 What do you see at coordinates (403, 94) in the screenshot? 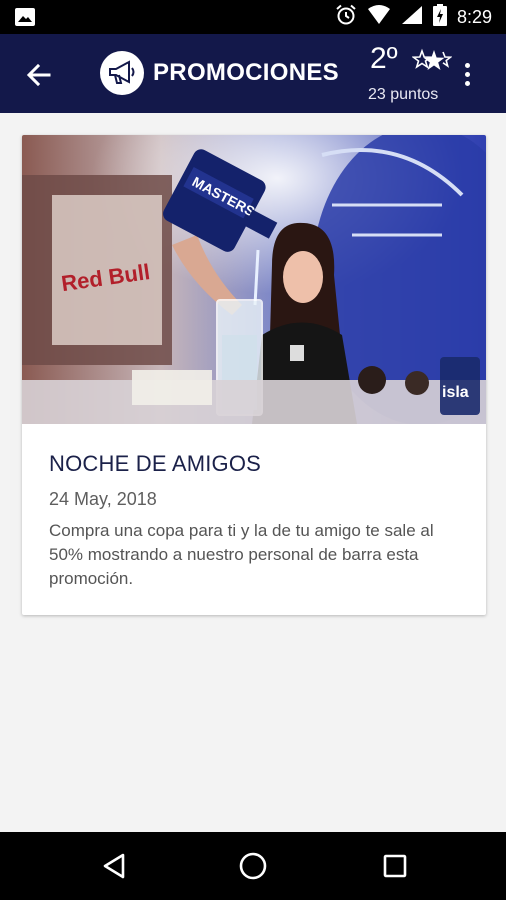
I see `points-label: 23 puntos` at bounding box center [403, 94].